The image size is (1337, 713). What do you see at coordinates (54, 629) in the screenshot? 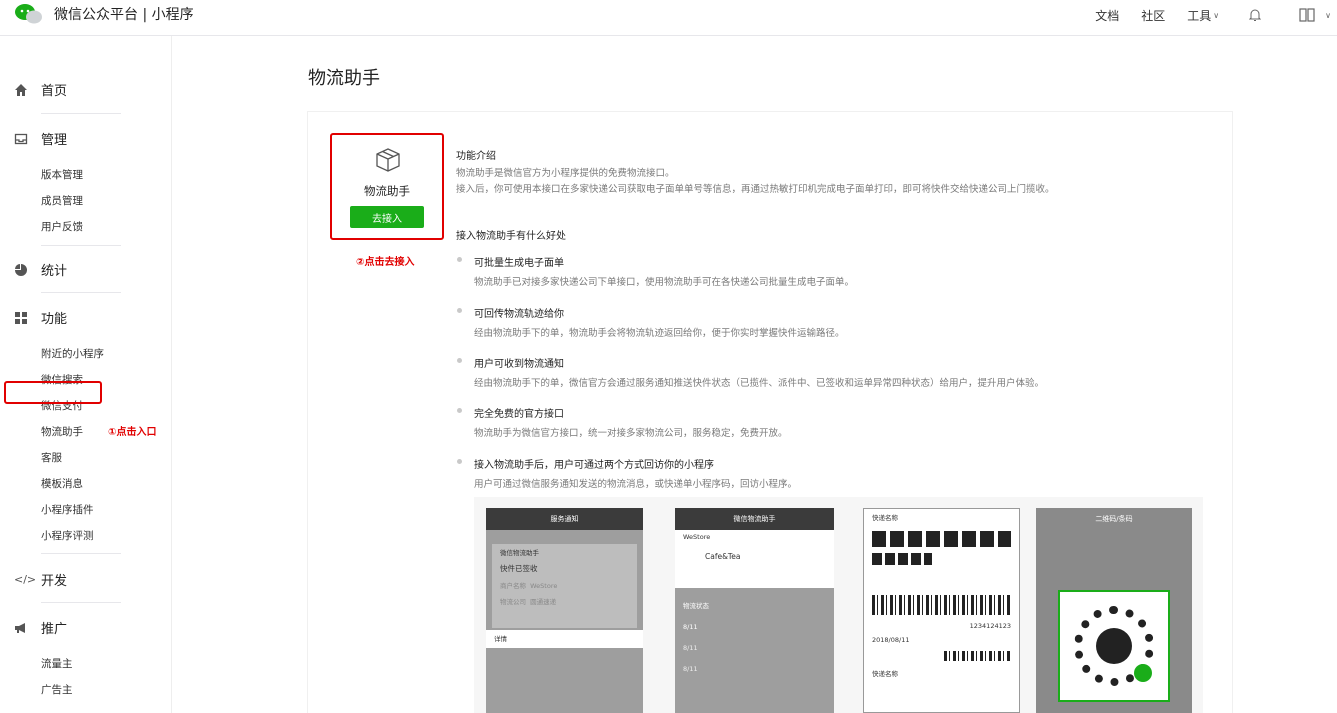
I see `sidebar-label-promo: 推广` at bounding box center [54, 629].